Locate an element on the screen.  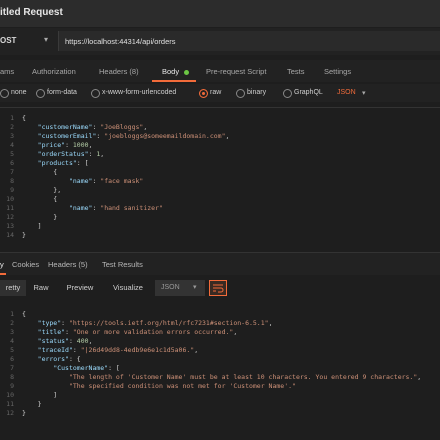
code-line: "status": 400, is located at coordinates (65, 341).